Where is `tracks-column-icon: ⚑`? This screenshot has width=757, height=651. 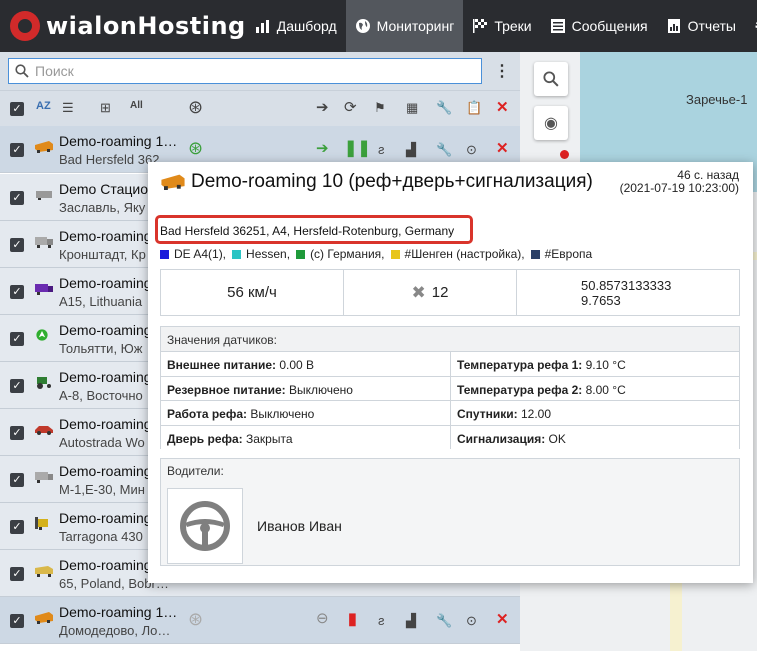 tracks-column-icon: ⚑ is located at coordinates (380, 108).